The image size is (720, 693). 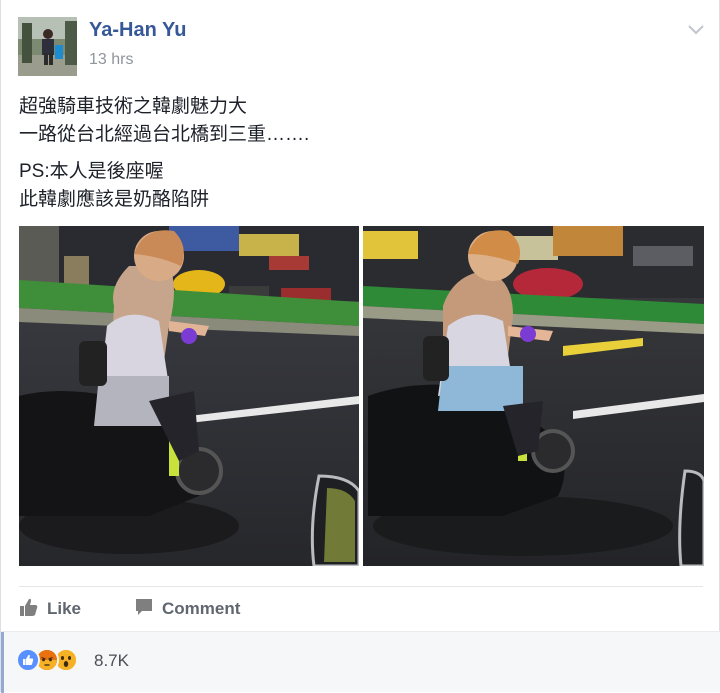 I want to click on reaction-icons, so click(x=54, y=660).